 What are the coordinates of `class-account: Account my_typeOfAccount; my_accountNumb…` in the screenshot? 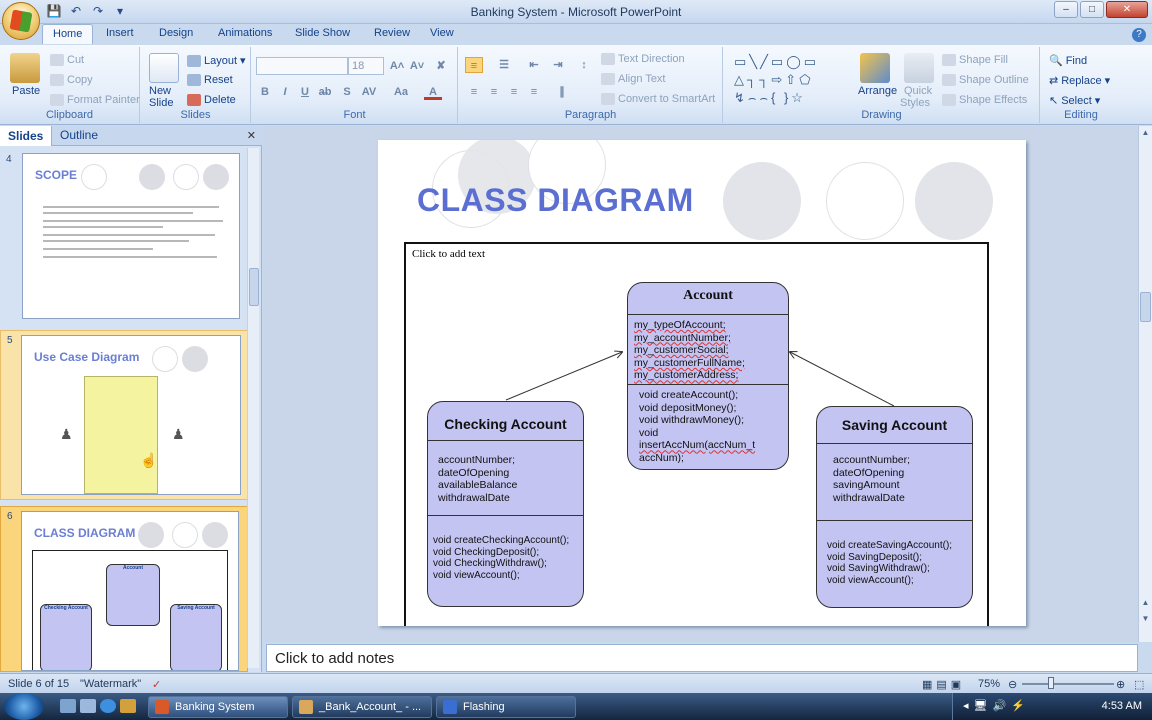 It's located at (708, 376).